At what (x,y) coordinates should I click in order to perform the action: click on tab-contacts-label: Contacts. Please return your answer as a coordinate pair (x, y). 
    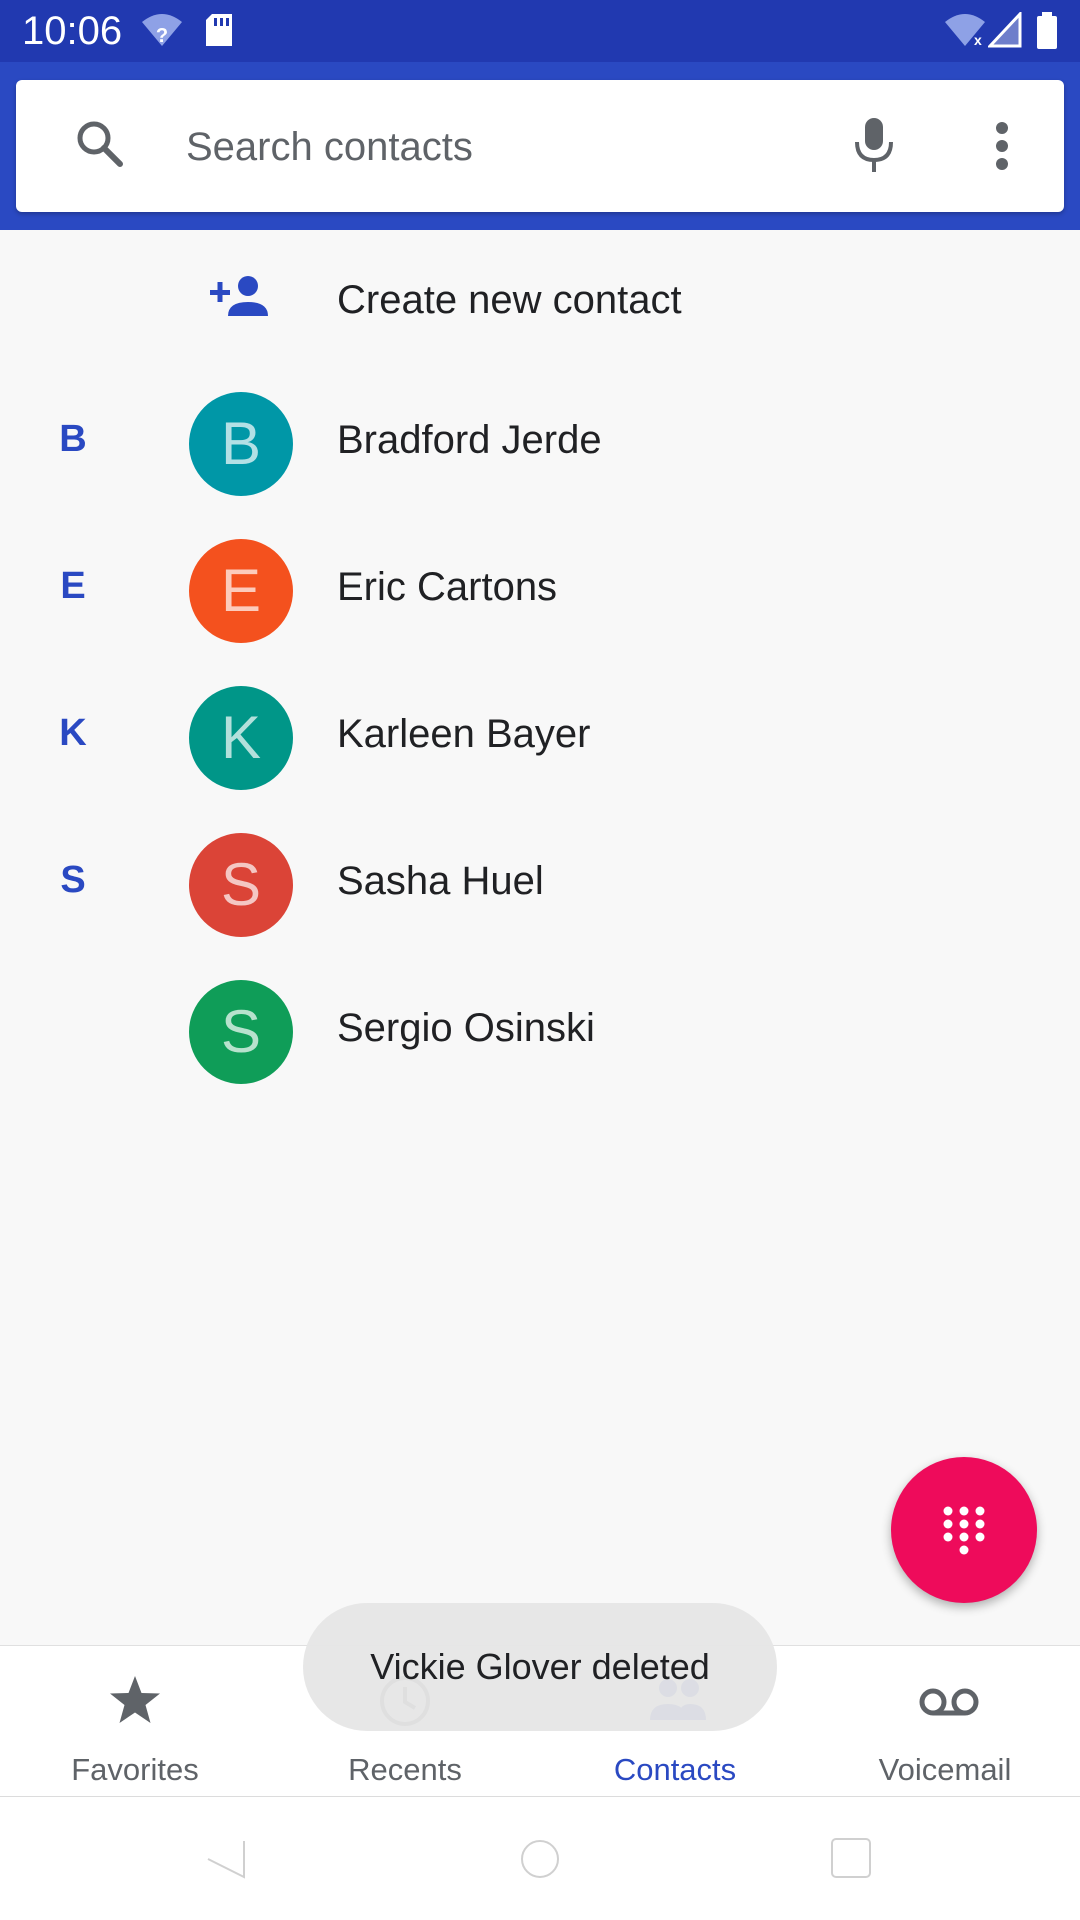
    Looking at the image, I should click on (675, 1769).